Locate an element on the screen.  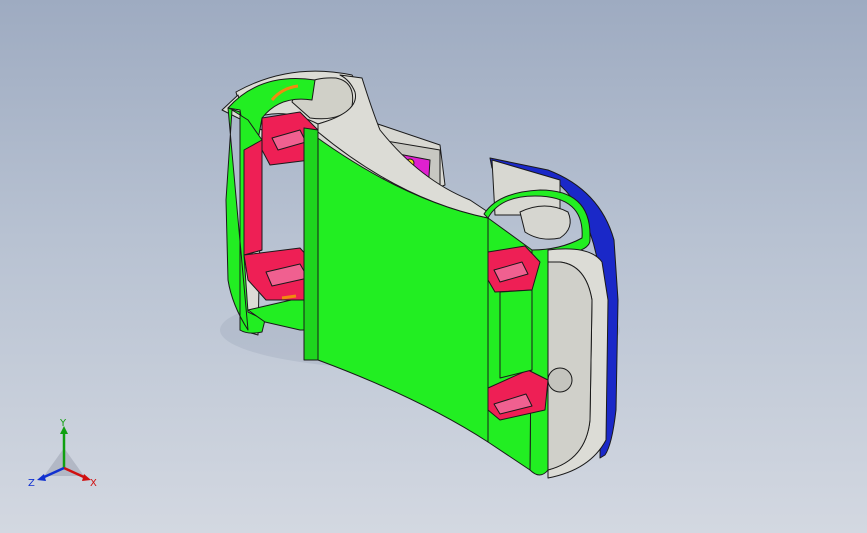
right-section-hole is located at coordinates (545, 222).